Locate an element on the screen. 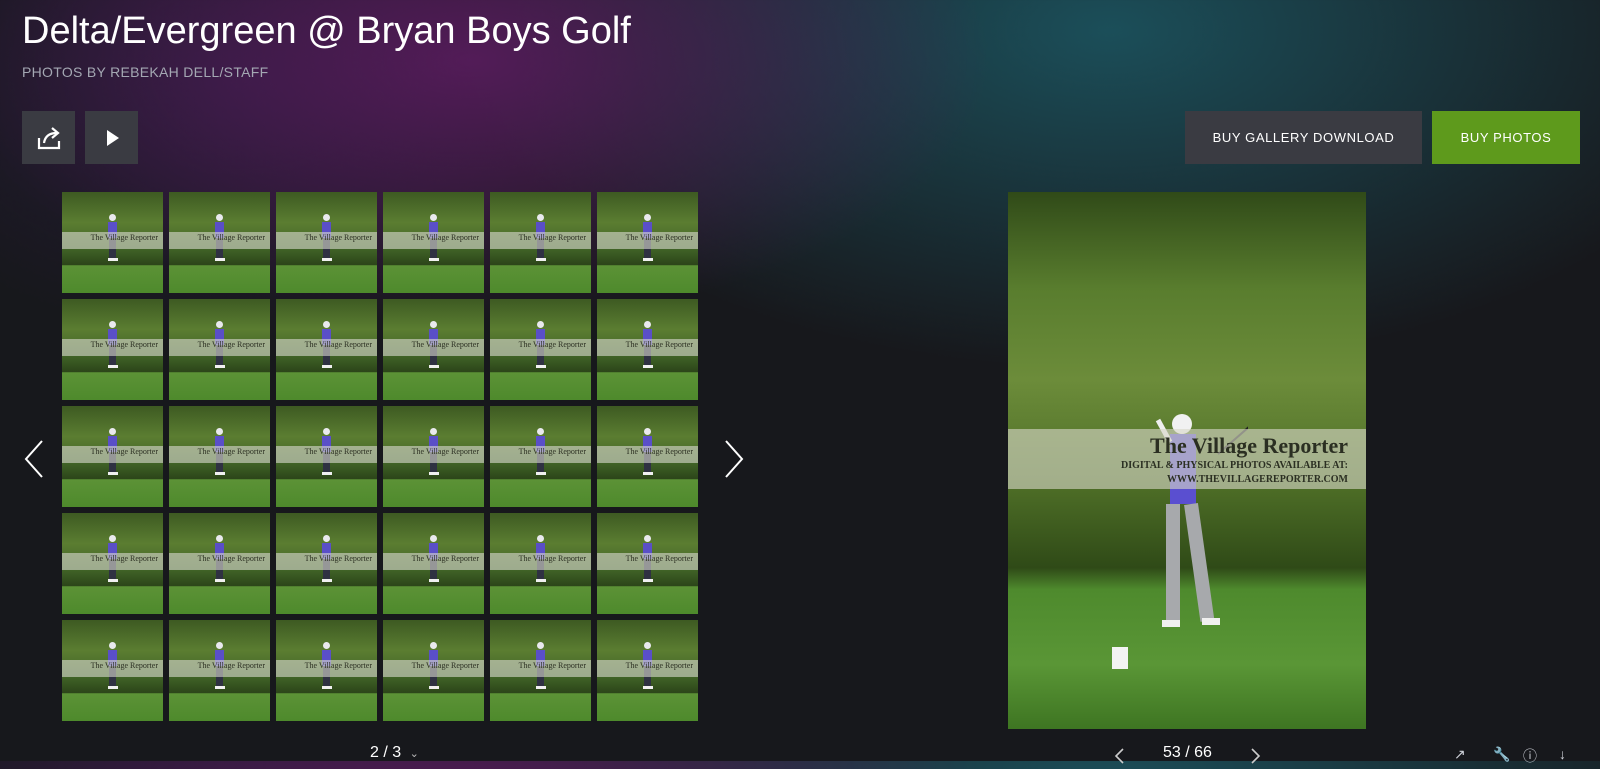 Image resolution: width=1600 pixels, height=769 pixels. gallery-title: Delta/Evergreen @ Bryan Boys Golf is located at coordinates (326, 31).